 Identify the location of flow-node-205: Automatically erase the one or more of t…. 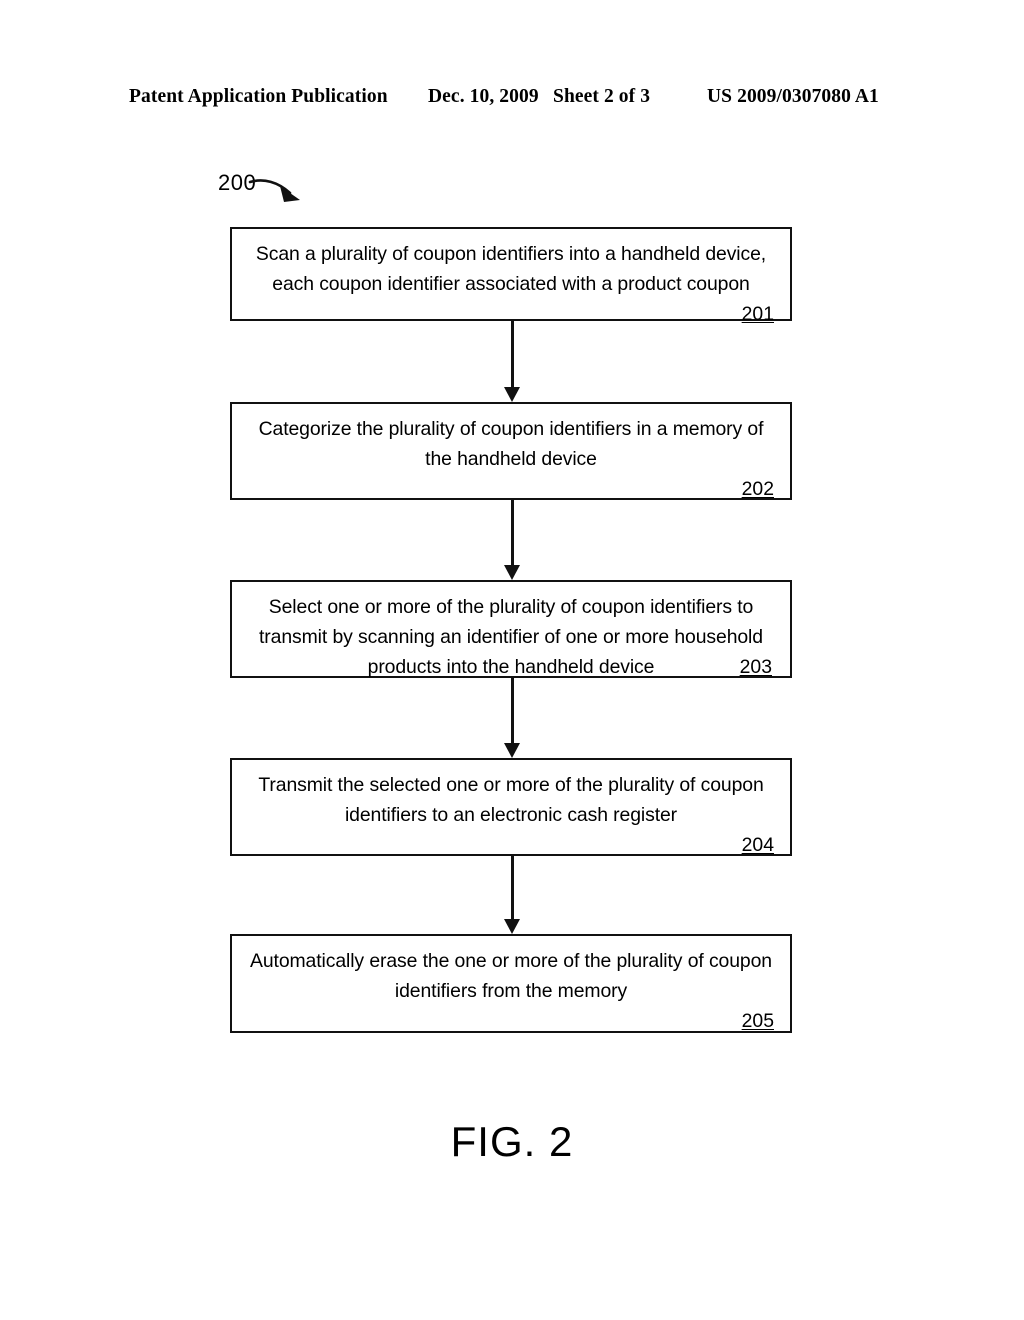
(511, 983).